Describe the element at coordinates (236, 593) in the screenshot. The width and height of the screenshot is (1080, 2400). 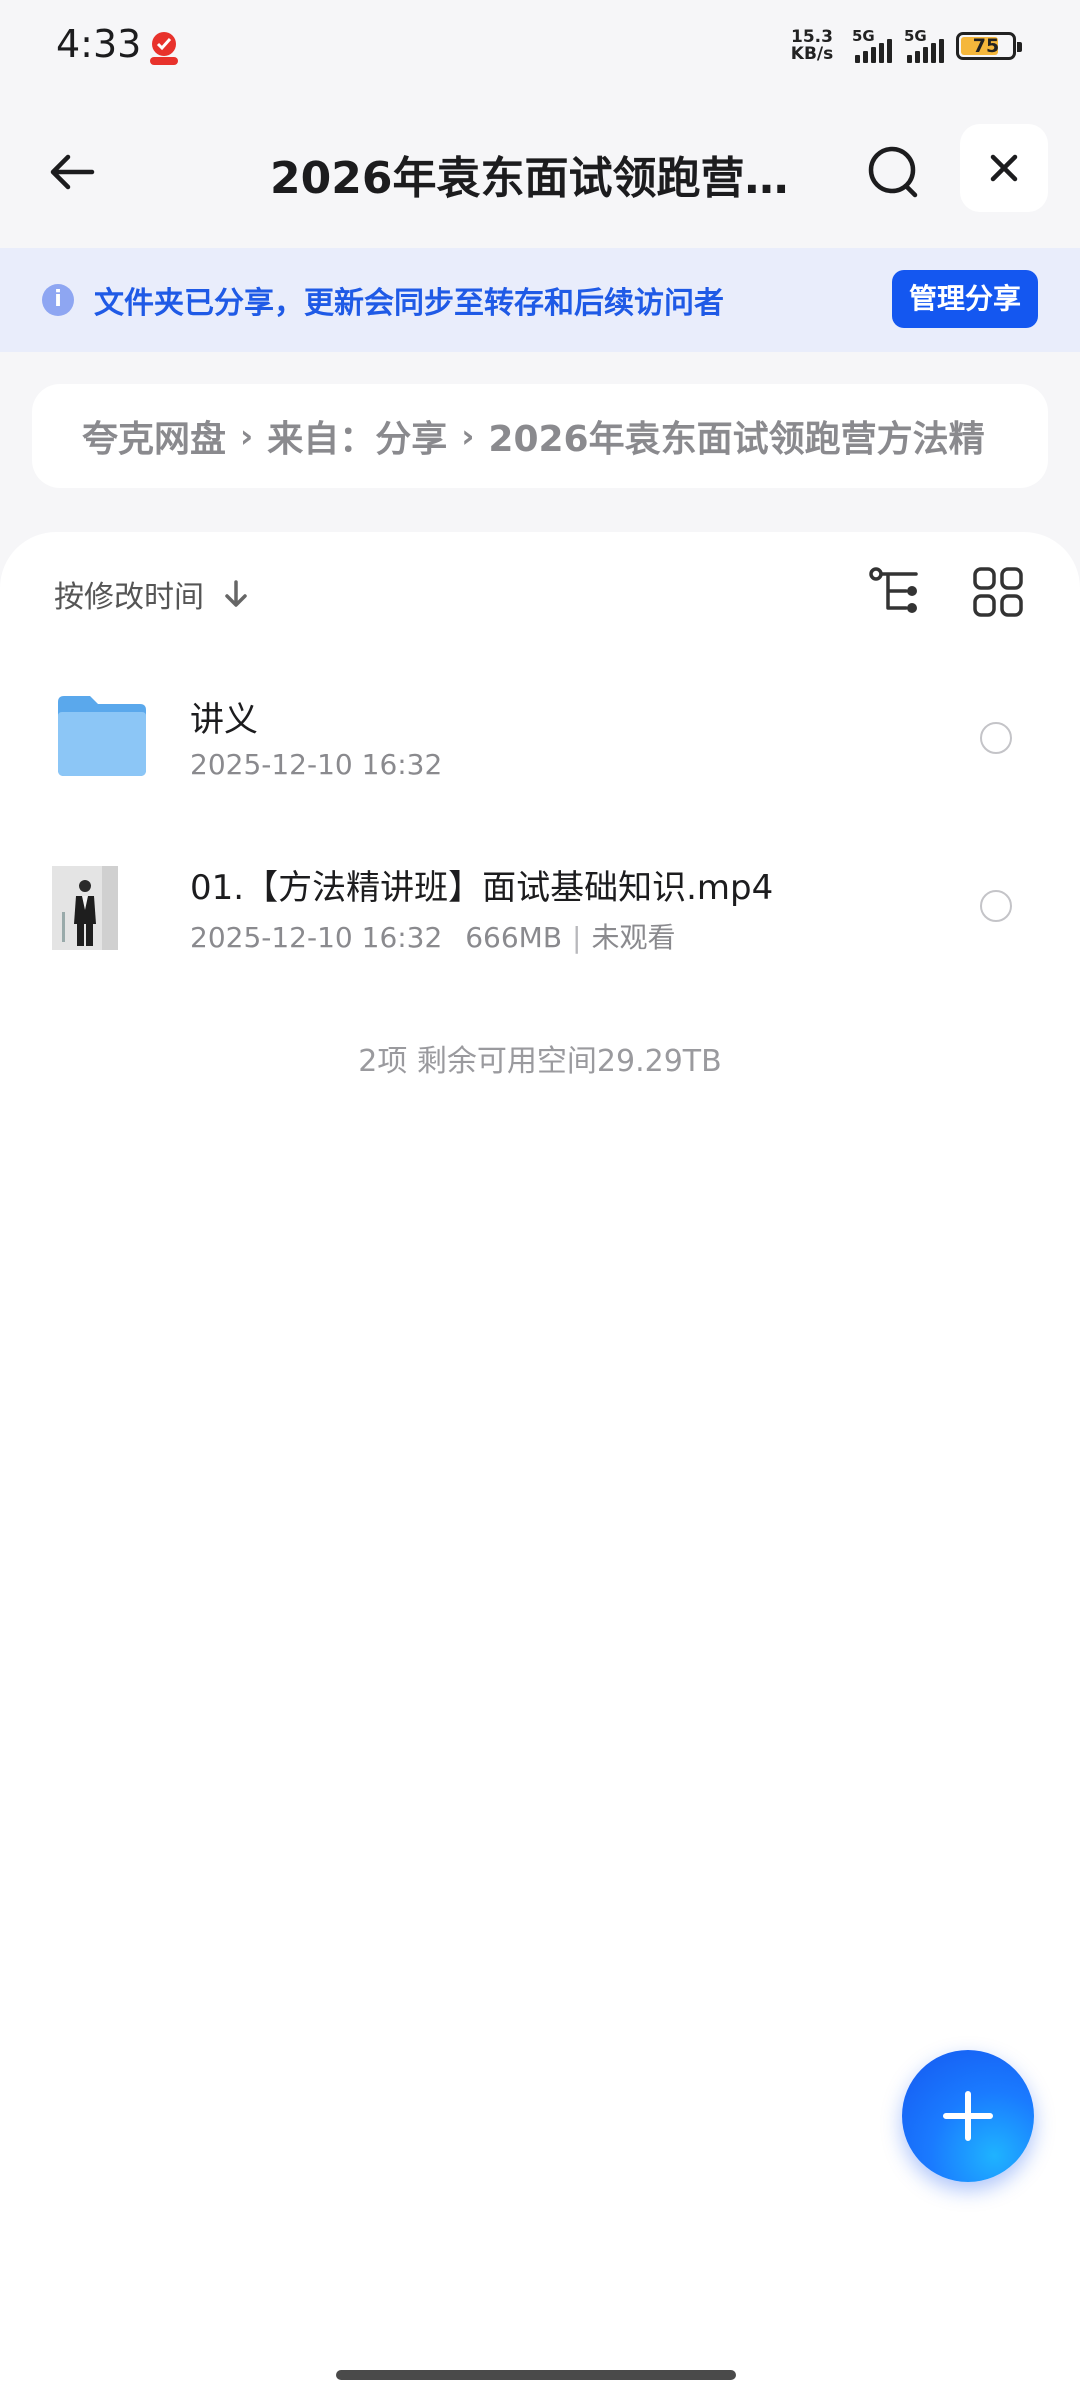
I see `arrow-down-icon` at that location.